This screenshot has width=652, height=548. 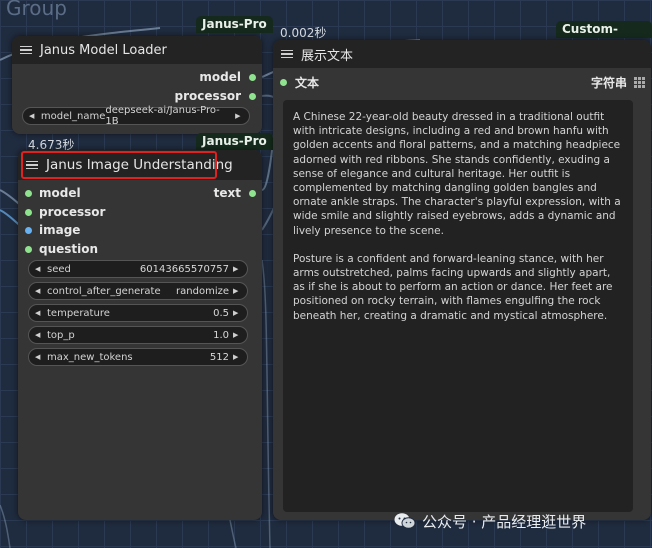 I want to click on widget-name: max_new_tokens, so click(x=90, y=357).